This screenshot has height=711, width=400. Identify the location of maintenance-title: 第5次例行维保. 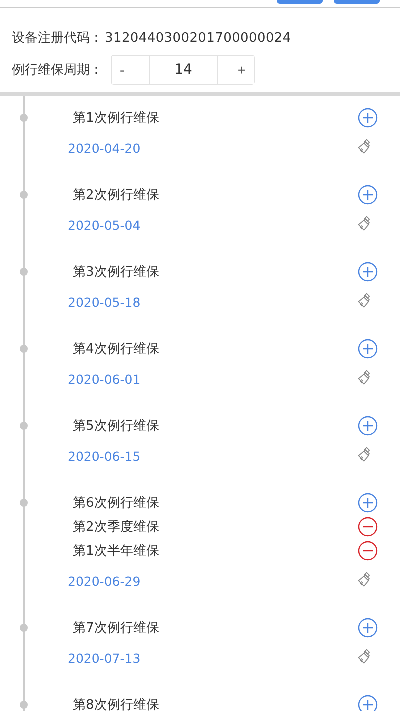
(116, 426).